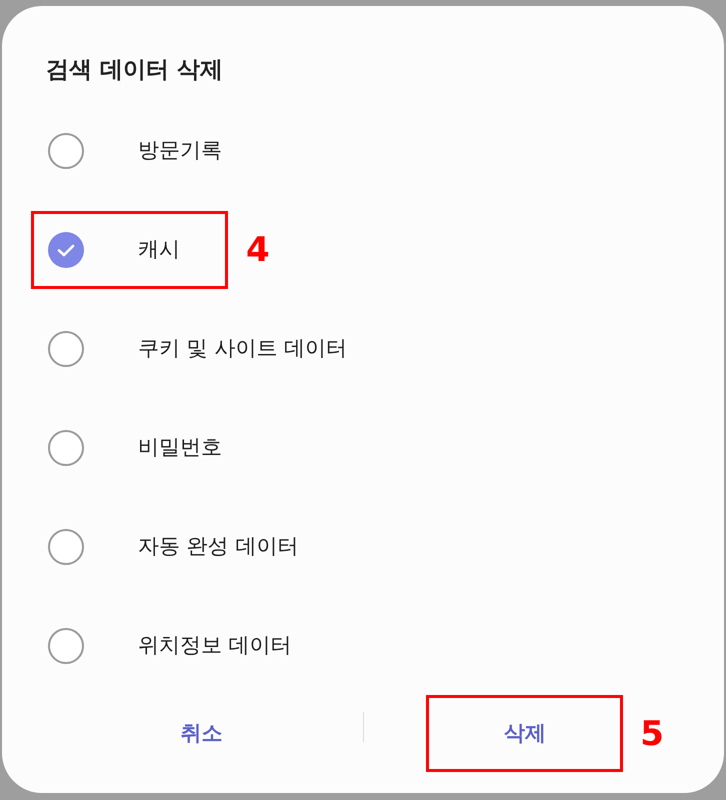 Image resolution: width=726 pixels, height=800 pixels. I want to click on option-label: 비밀번호, so click(180, 447).